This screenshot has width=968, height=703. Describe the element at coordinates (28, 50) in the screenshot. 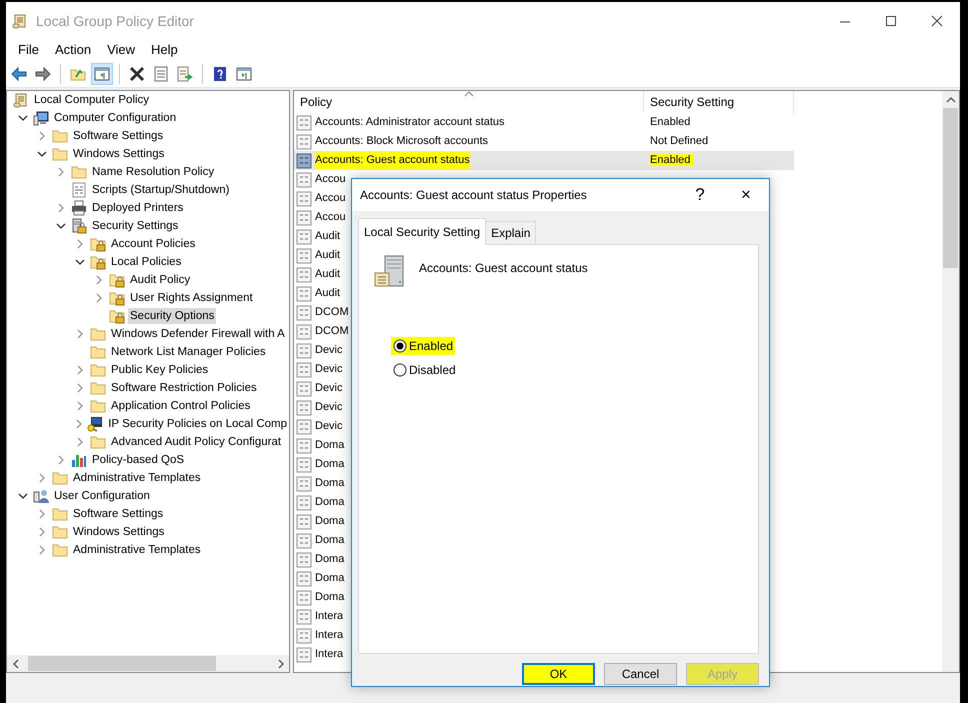

I see `menu-item: File` at that location.